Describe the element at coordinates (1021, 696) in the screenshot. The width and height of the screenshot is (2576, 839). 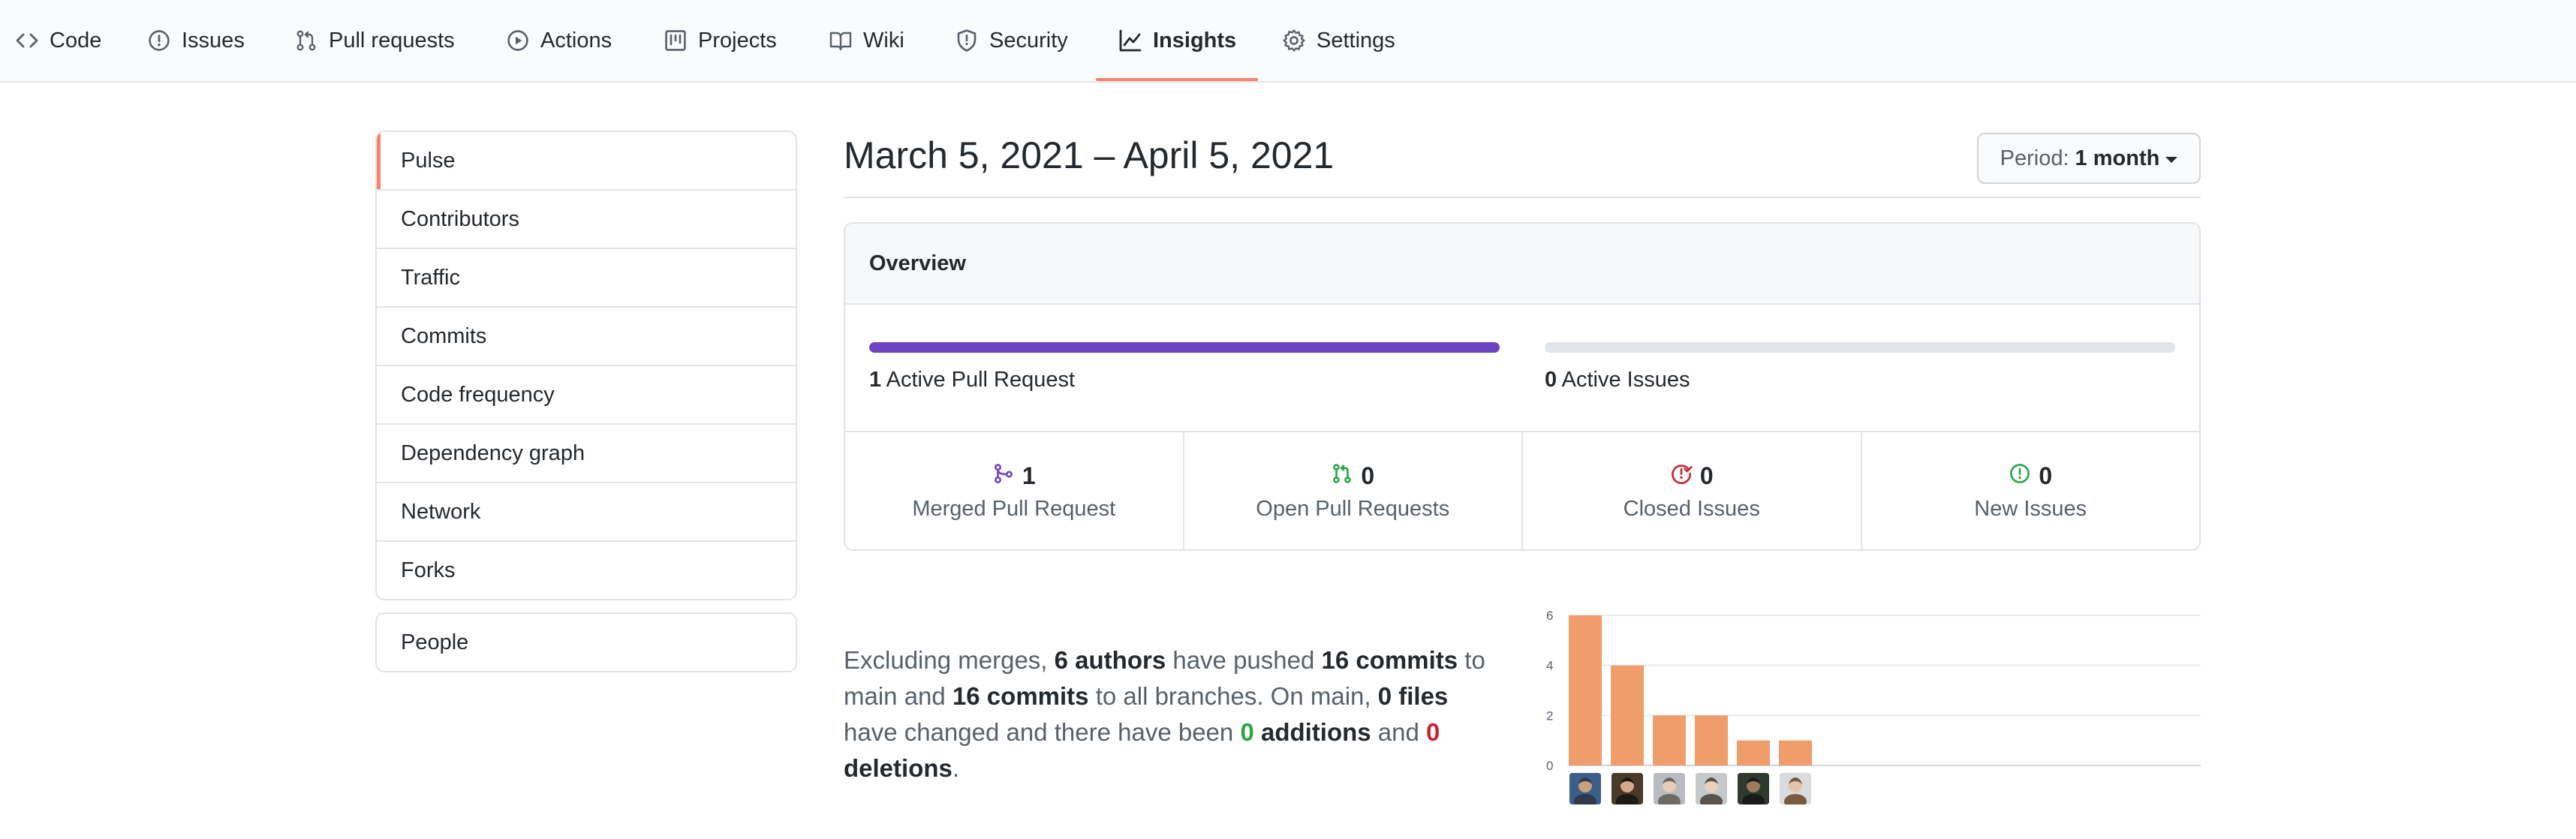
I see `commits-all-count: 16 commits` at that location.